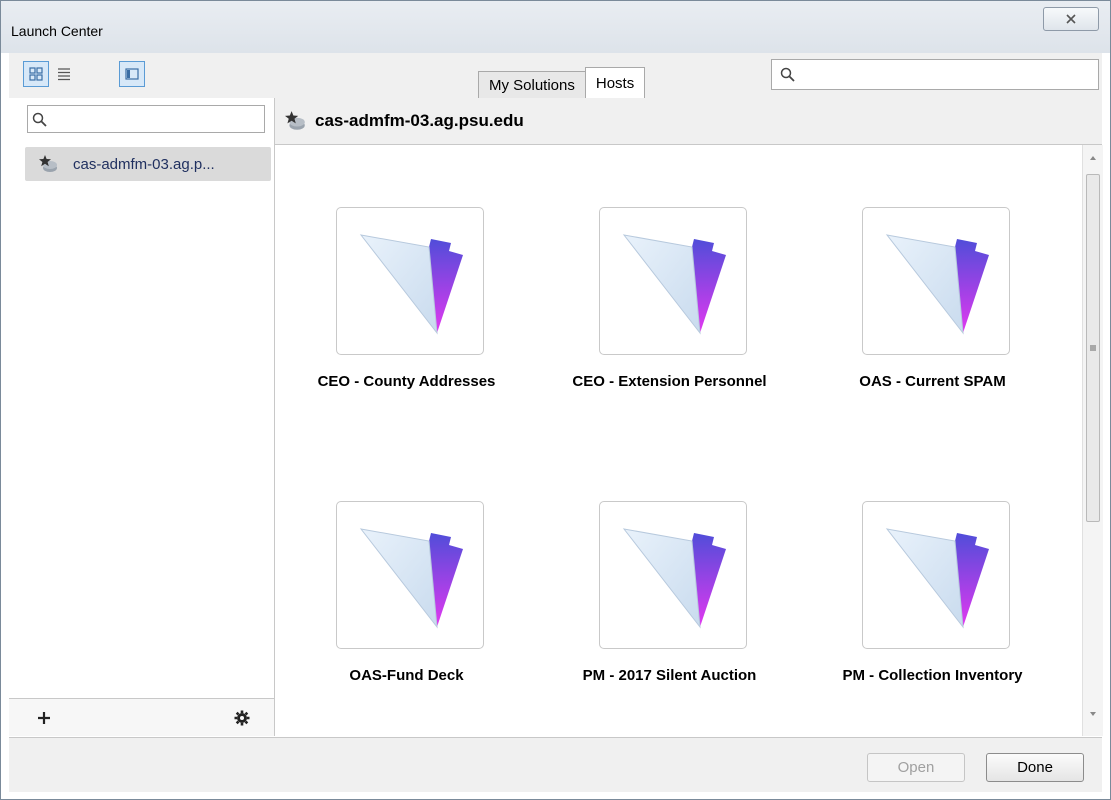 This screenshot has height=800, width=1111. I want to click on window-title: Launch Center, so click(57, 31).